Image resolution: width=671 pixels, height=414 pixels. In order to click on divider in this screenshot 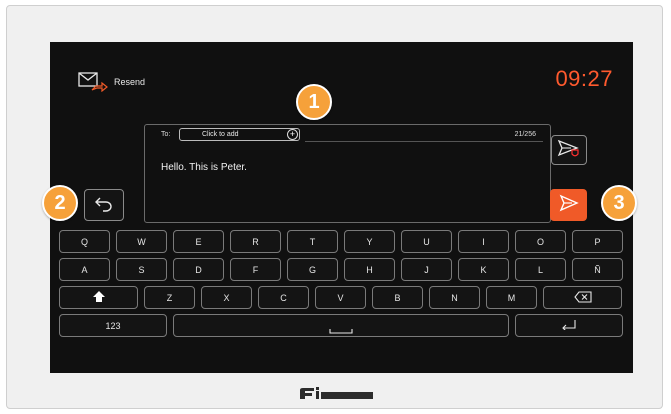, I will do `click(424, 141)`.